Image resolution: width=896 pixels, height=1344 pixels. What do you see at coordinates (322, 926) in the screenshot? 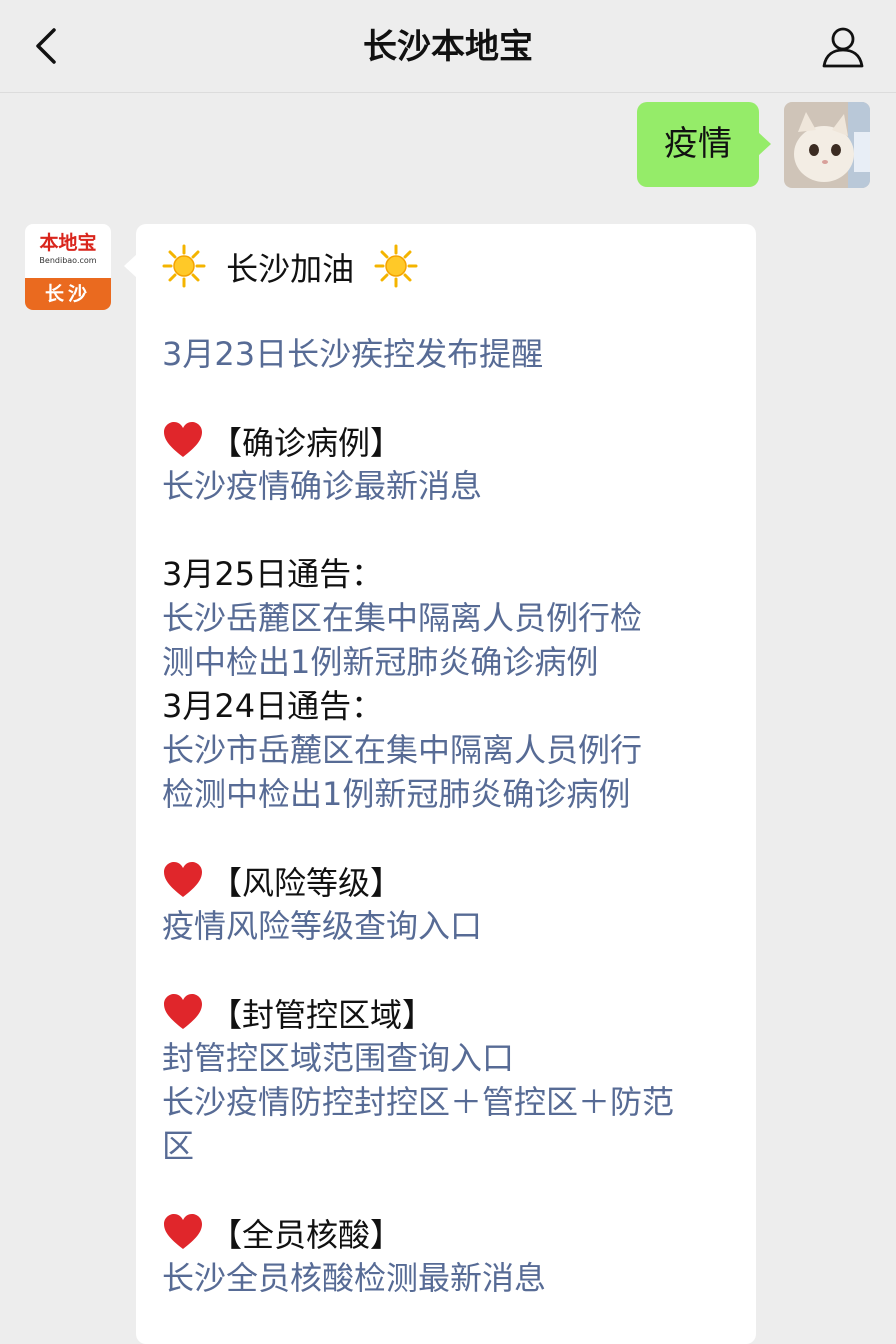
I see `risk-level-link: 疫情风险等级查询入口` at bounding box center [322, 926].